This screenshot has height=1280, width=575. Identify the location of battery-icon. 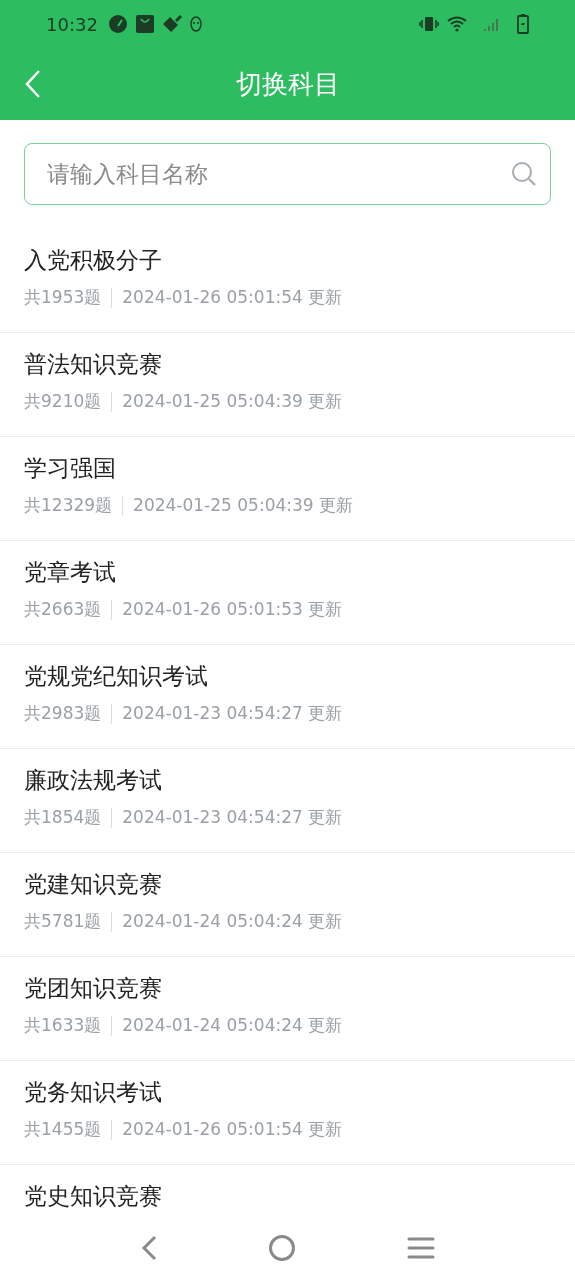
(523, 24).